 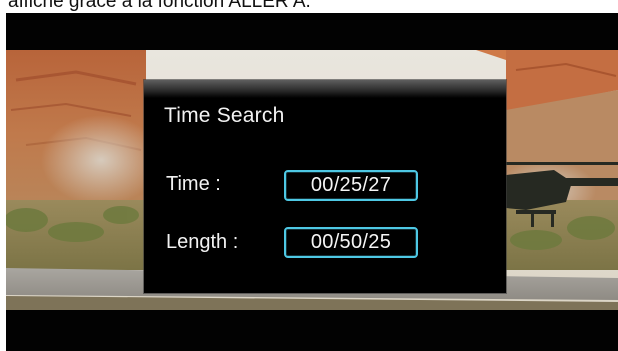 What do you see at coordinates (202, 242) in the screenshot?
I see `length-label: Length :` at bounding box center [202, 242].